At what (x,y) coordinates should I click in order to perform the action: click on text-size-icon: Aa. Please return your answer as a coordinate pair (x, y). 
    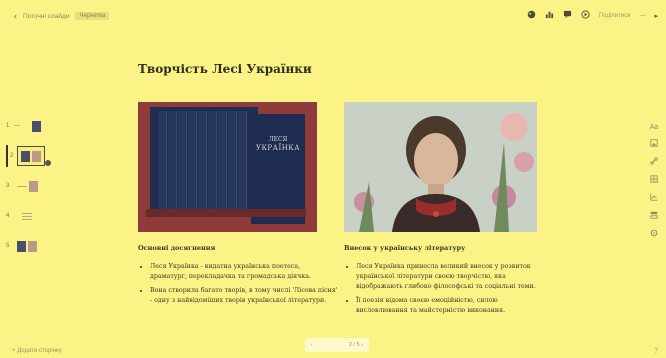
    Looking at the image, I should click on (654, 127).